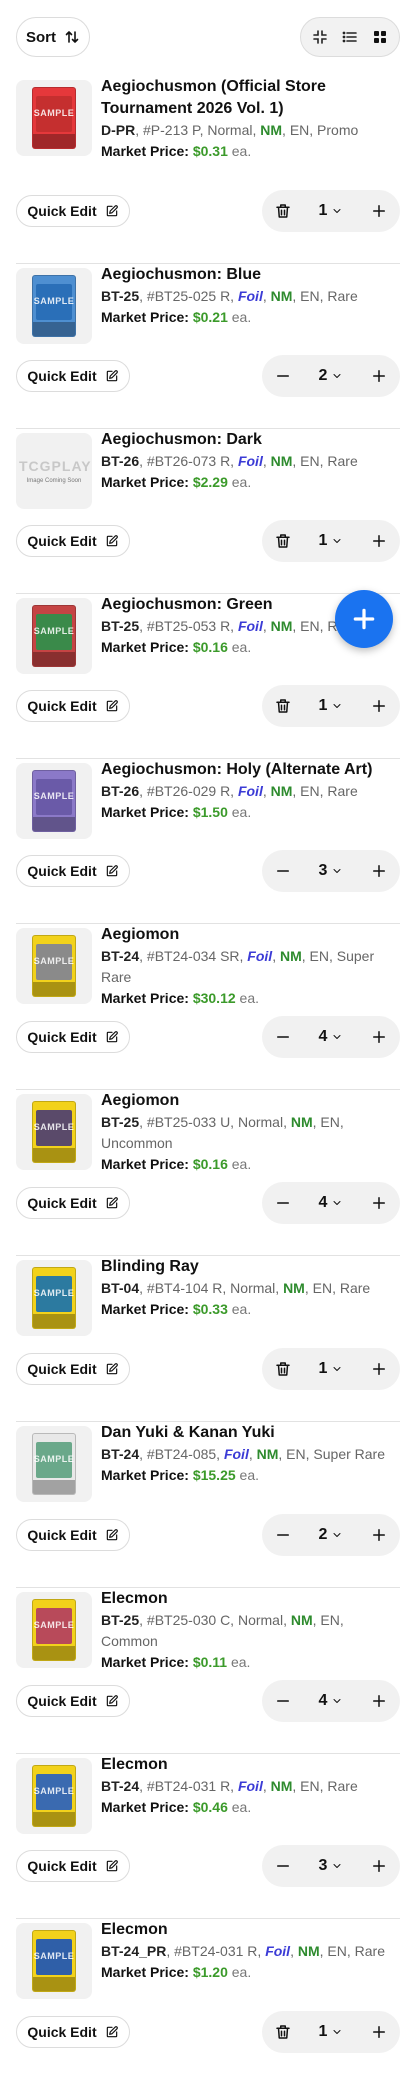  What do you see at coordinates (62, 376) in the screenshot?
I see `quick-edit-label: Quick Edit` at bounding box center [62, 376].